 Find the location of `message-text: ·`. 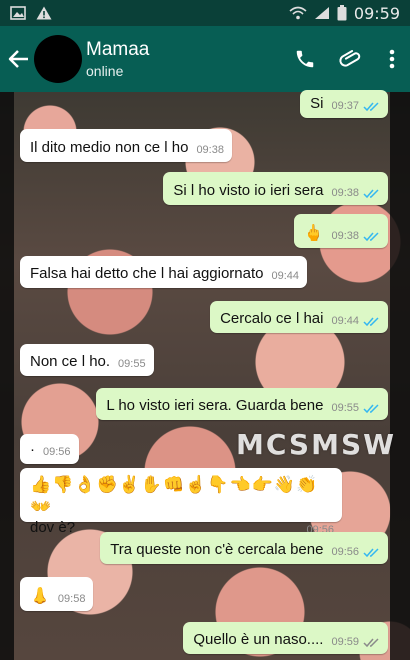

message-text: · is located at coordinates (32, 449).